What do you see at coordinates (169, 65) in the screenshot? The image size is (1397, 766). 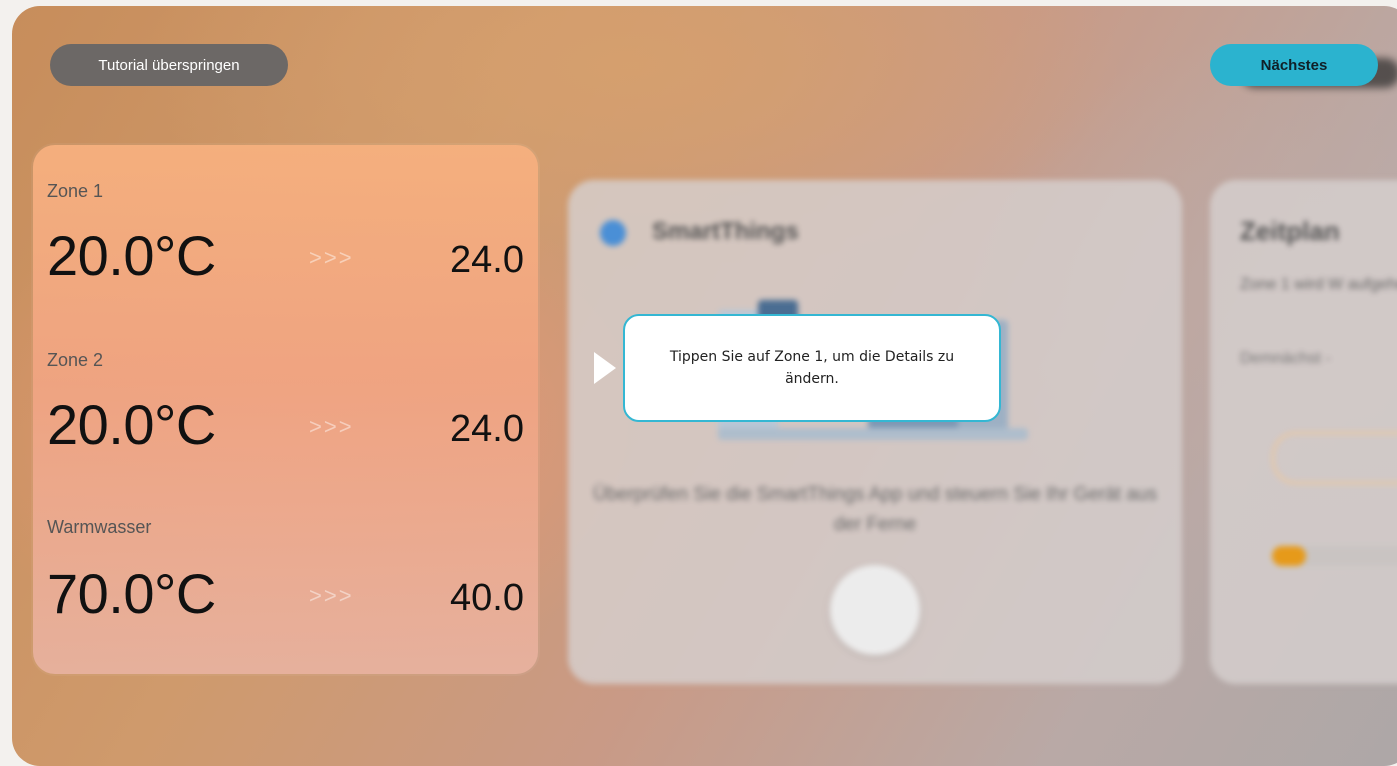 I see `skip-tutorial-button: Tutorial überspringen` at bounding box center [169, 65].